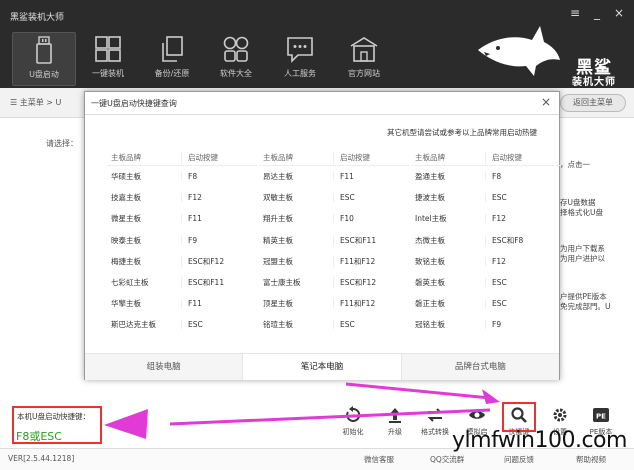 The image size is (634, 470). Describe the element at coordinates (236, 59) in the screenshot. I see `nav-software: 软件大全` at that location.